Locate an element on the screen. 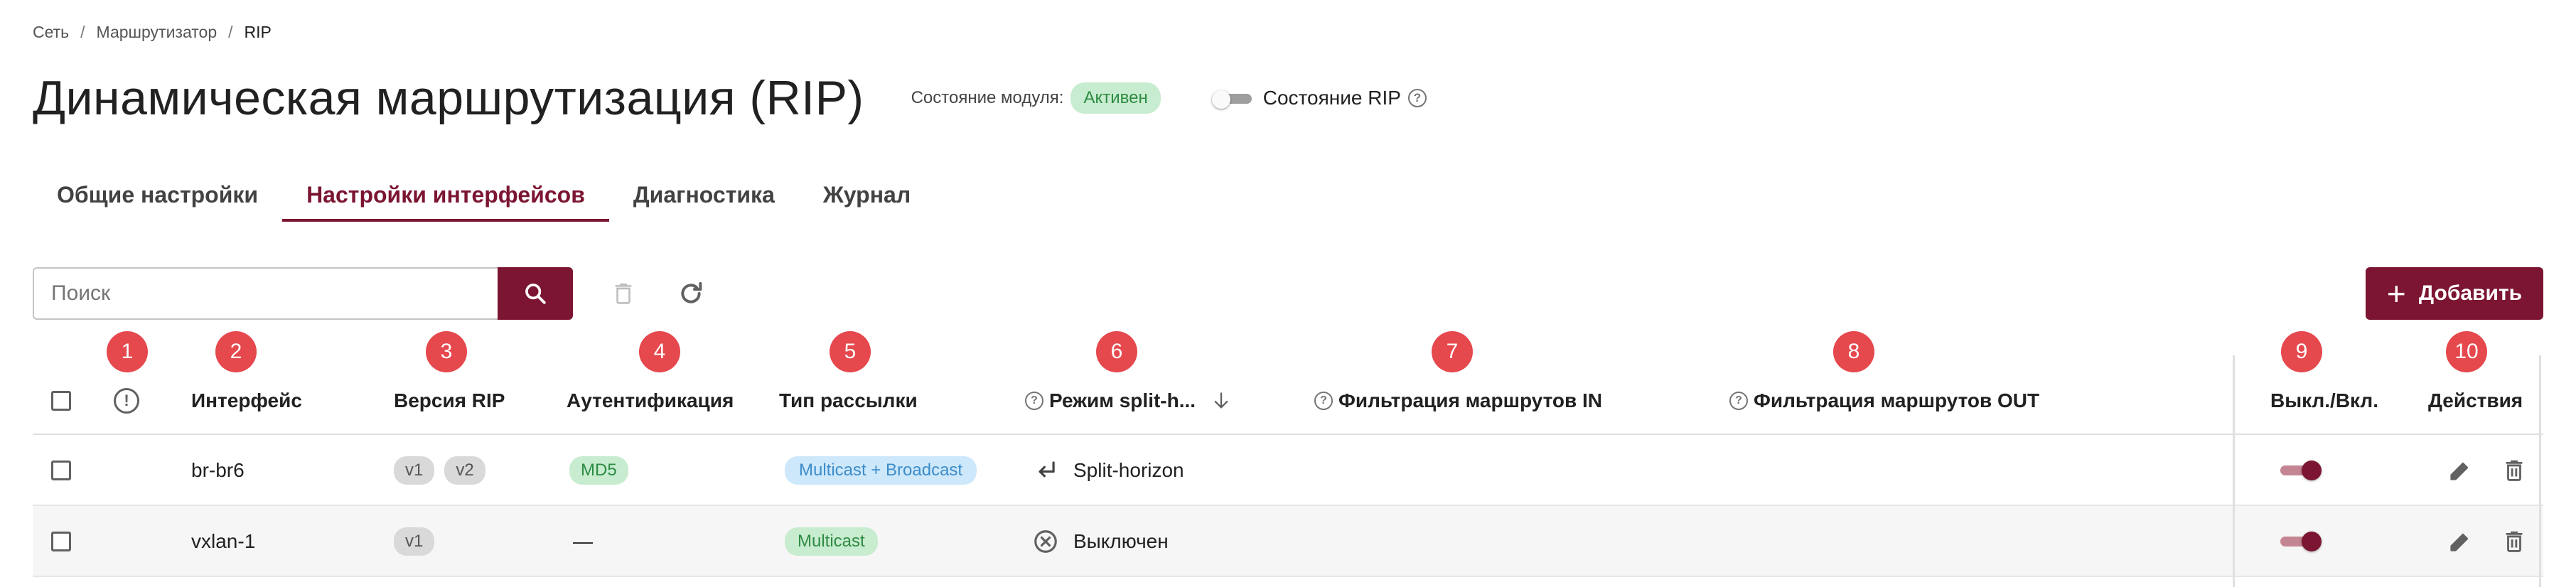  breadcrumb-item-router: Маршрутизатор is located at coordinates (157, 32).